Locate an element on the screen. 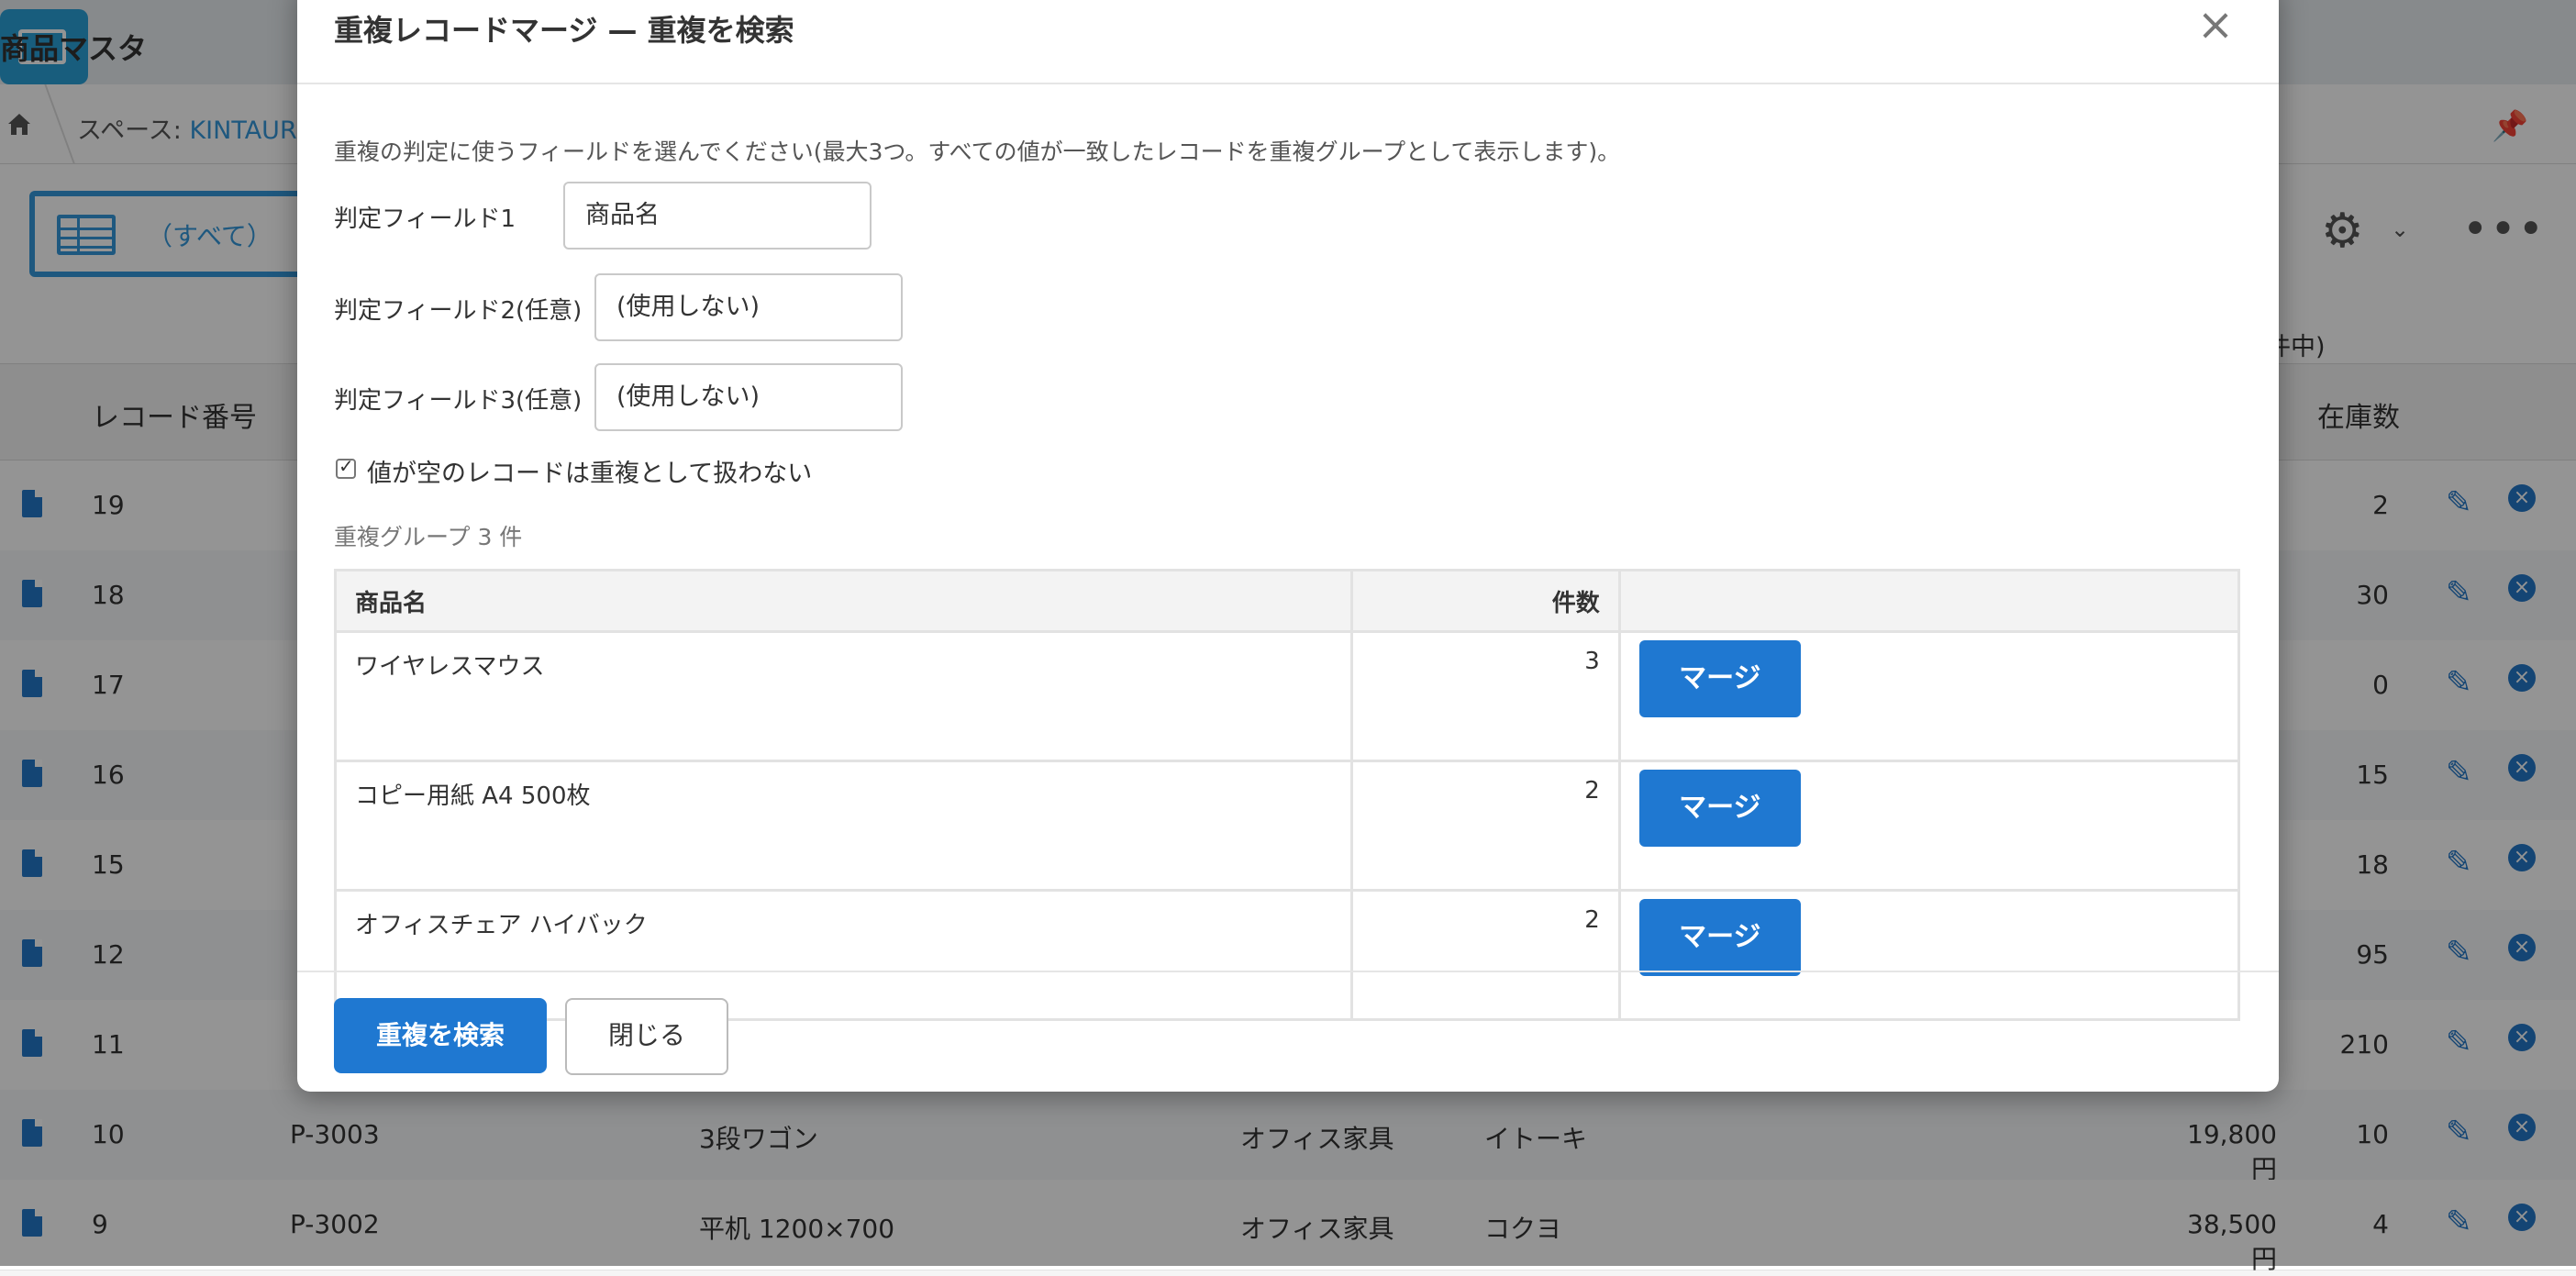 This screenshot has width=2576, height=1276. table-header-row: 商品名 件数 is located at coordinates (1287, 601).